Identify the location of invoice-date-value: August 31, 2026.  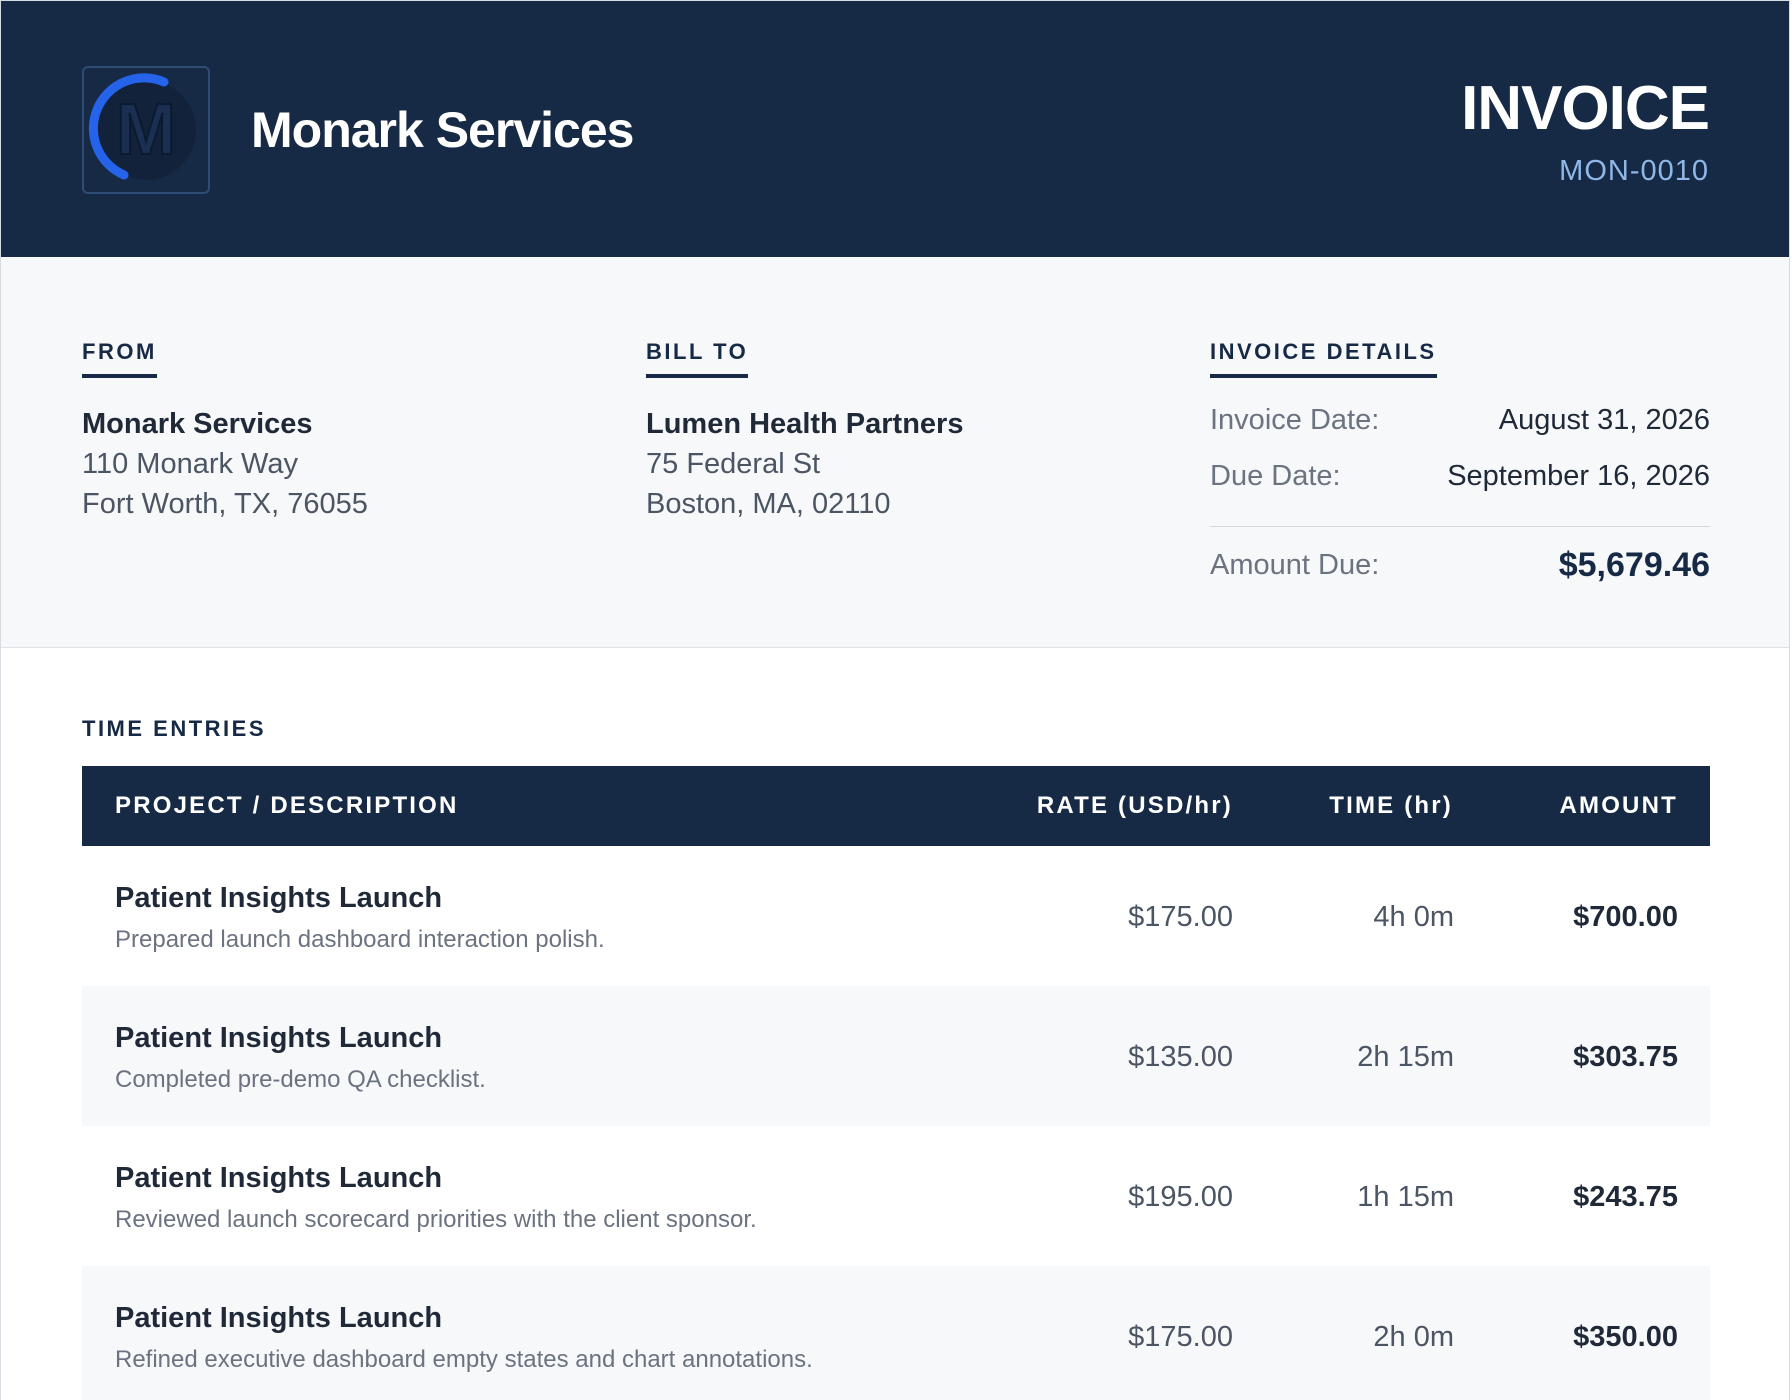
(1604, 420).